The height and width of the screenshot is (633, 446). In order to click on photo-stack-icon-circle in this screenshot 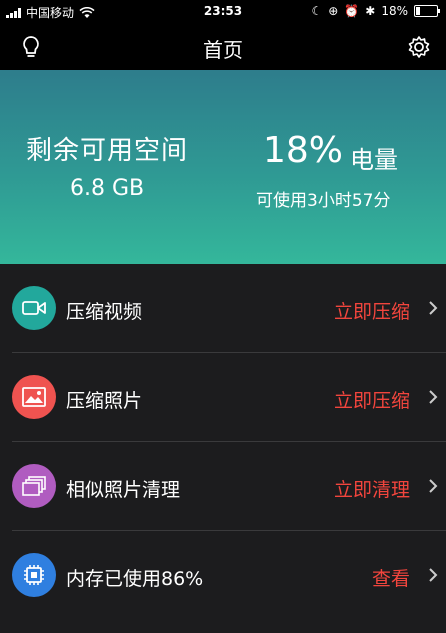, I will do `click(34, 486)`.